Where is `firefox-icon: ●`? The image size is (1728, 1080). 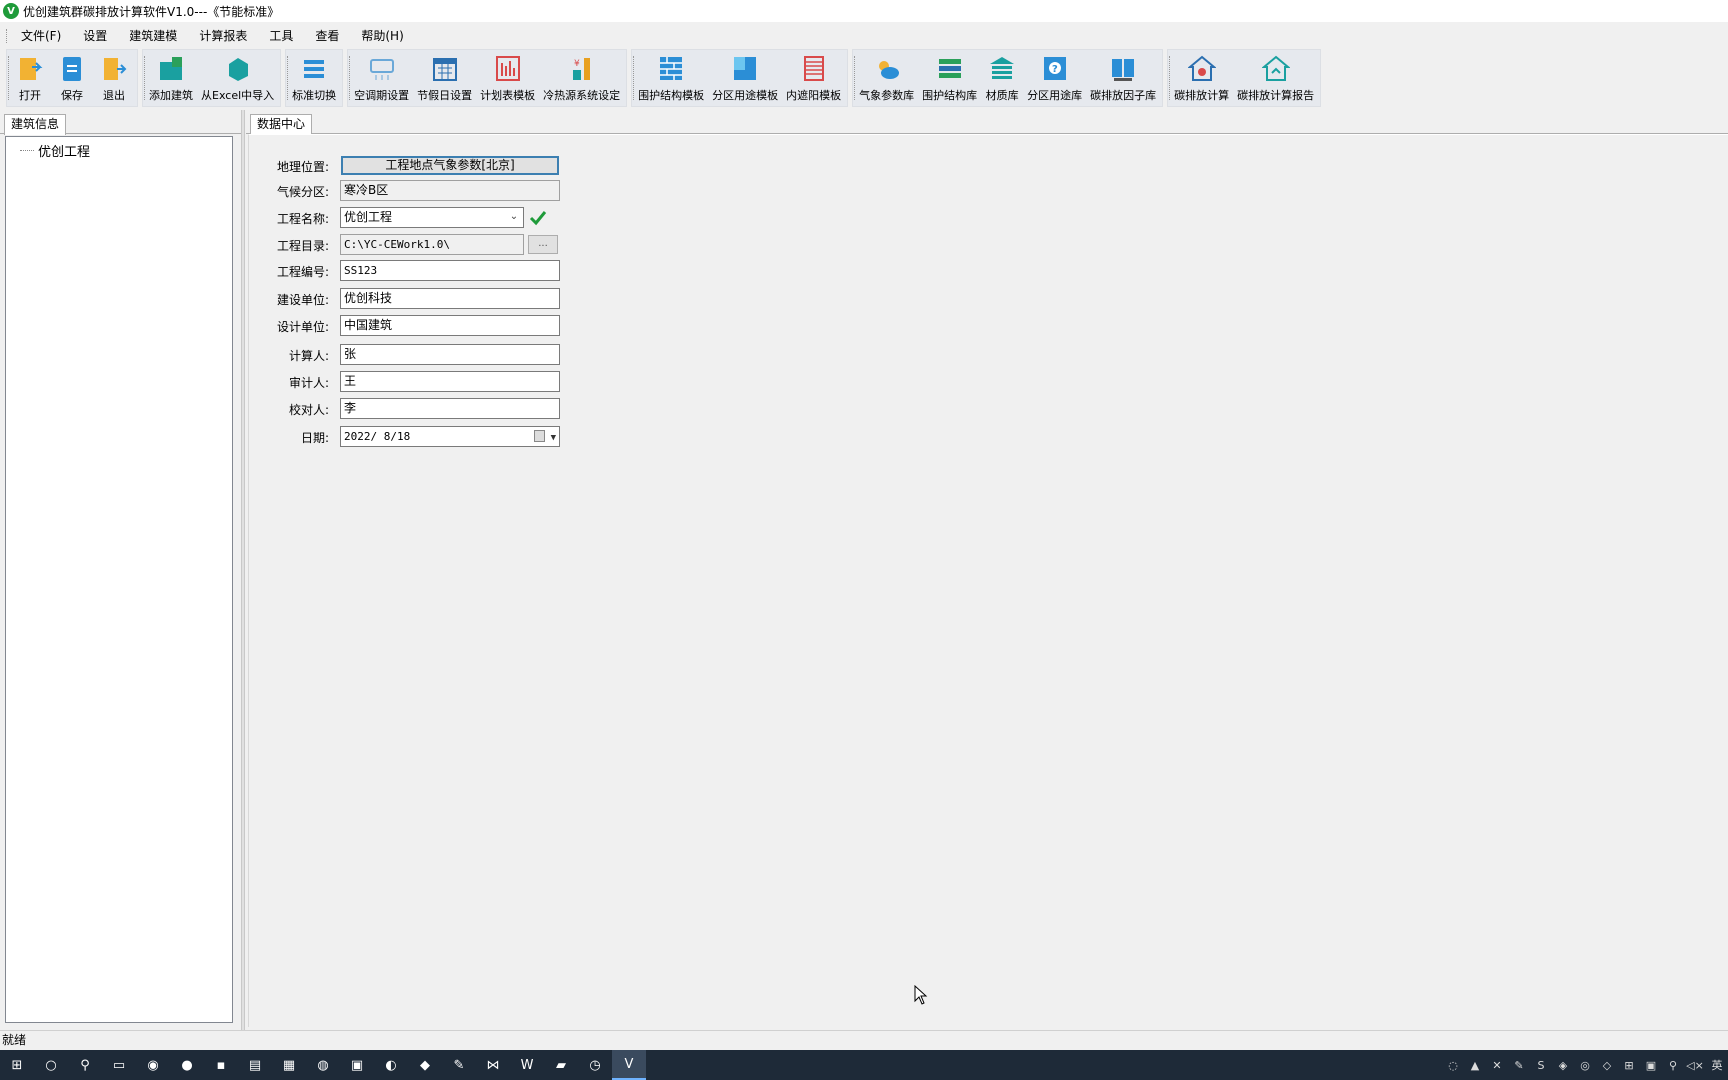
firefox-icon: ● is located at coordinates (187, 1065).